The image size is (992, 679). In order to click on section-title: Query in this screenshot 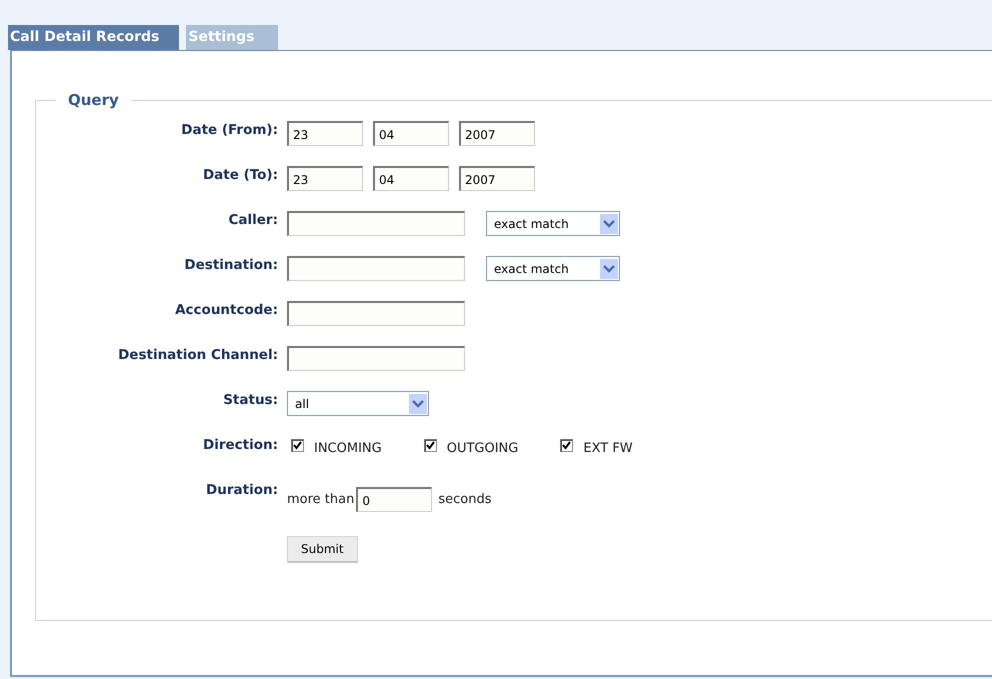, I will do `click(93, 100)`.